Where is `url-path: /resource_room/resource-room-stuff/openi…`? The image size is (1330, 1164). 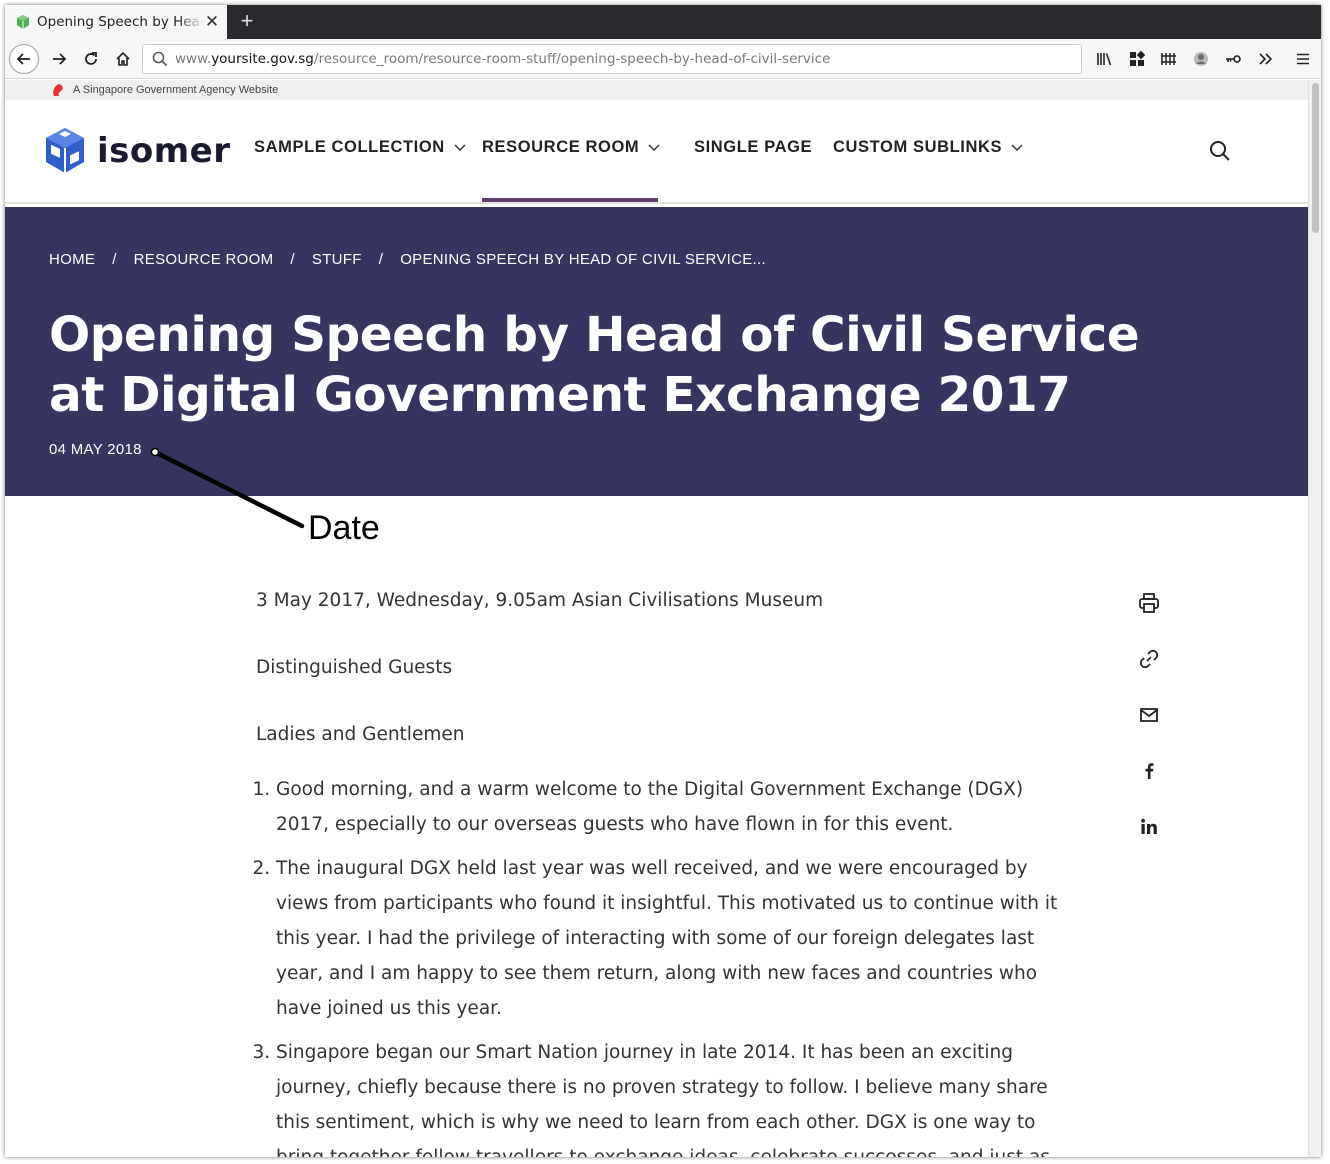 url-path: /resource_room/resource-room-stuff/openi… is located at coordinates (572, 59).